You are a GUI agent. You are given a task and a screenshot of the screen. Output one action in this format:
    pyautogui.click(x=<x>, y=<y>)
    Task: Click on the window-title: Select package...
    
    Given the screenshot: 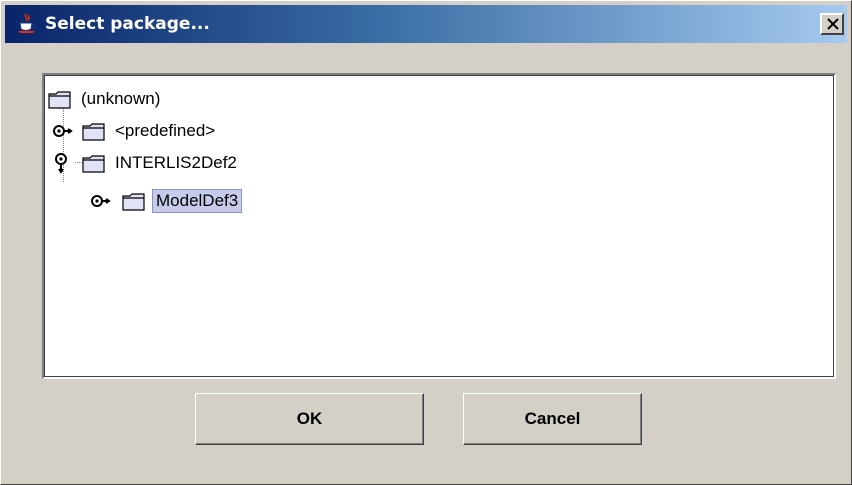 What is the action you would take?
    pyautogui.click(x=127, y=24)
    